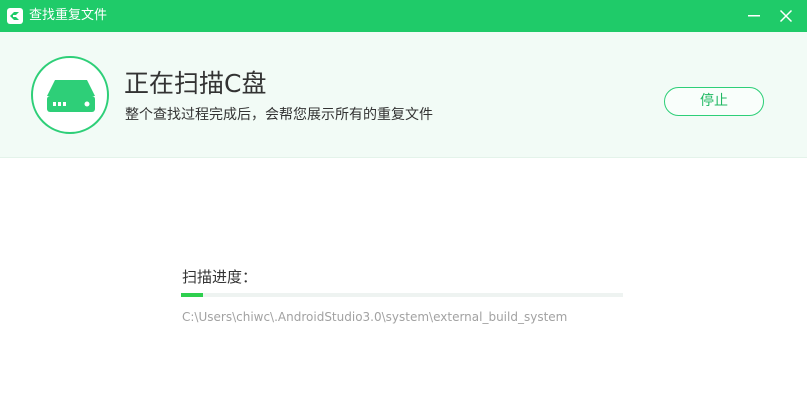  What do you see at coordinates (68, 15) in the screenshot?
I see `window-title: 查找重复文件` at bounding box center [68, 15].